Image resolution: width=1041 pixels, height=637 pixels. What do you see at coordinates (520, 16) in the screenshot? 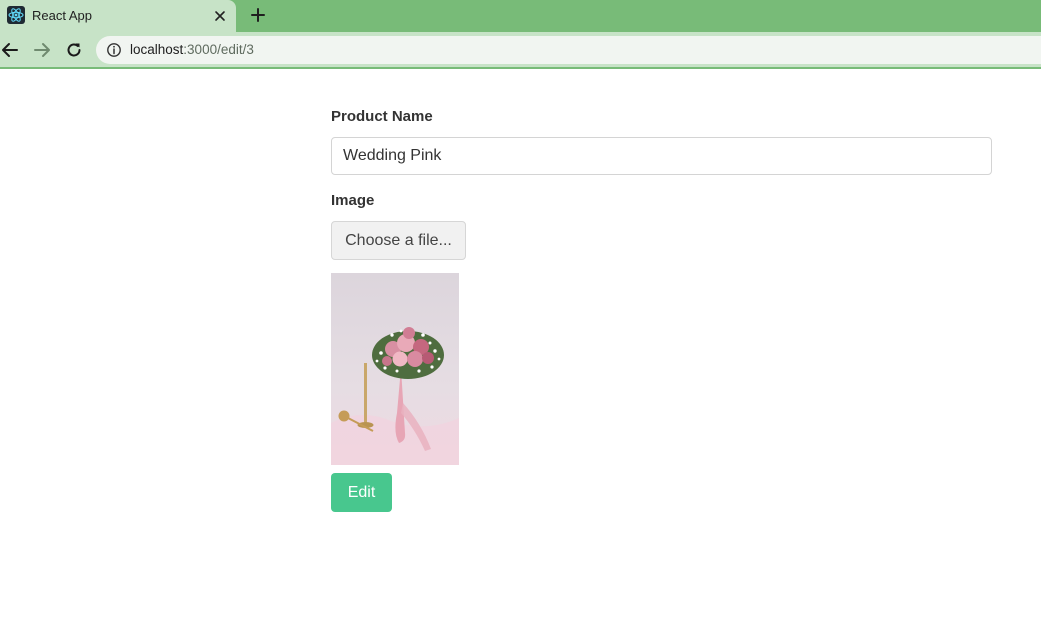
I see `tab-strip: React App` at bounding box center [520, 16].